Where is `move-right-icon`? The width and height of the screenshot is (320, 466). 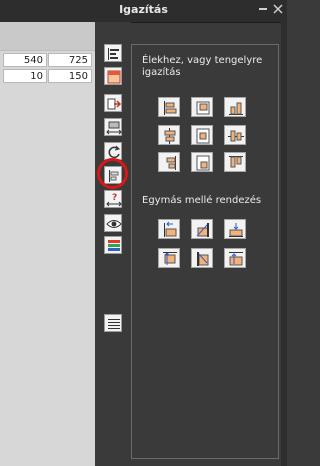 move-right-icon is located at coordinates (113, 103).